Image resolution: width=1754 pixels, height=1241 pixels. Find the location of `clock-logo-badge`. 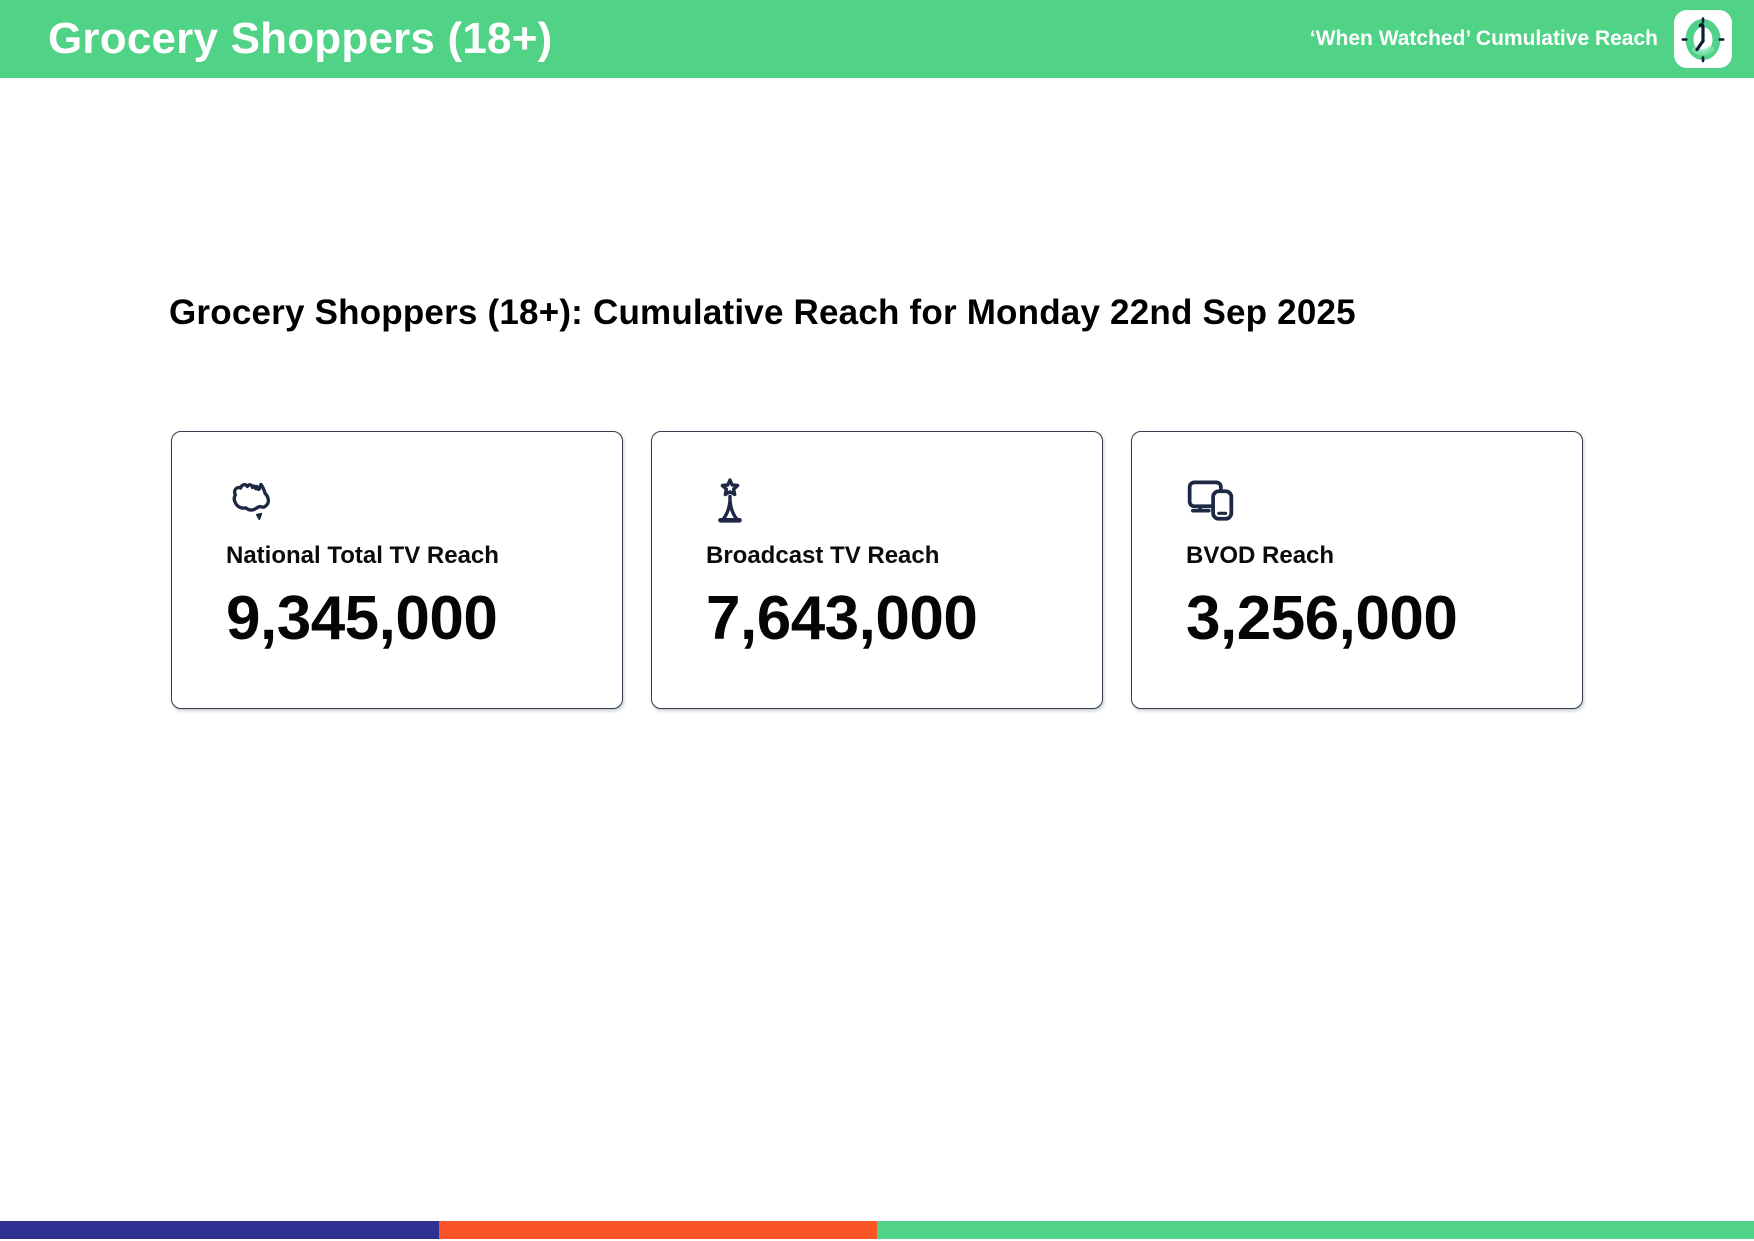

clock-logo-badge is located at coordinates (1703, 39).